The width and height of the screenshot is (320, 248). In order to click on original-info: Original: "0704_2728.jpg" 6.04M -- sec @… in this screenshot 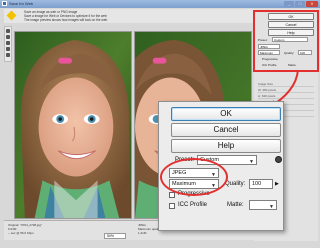, I will do `click(25, 229)`.